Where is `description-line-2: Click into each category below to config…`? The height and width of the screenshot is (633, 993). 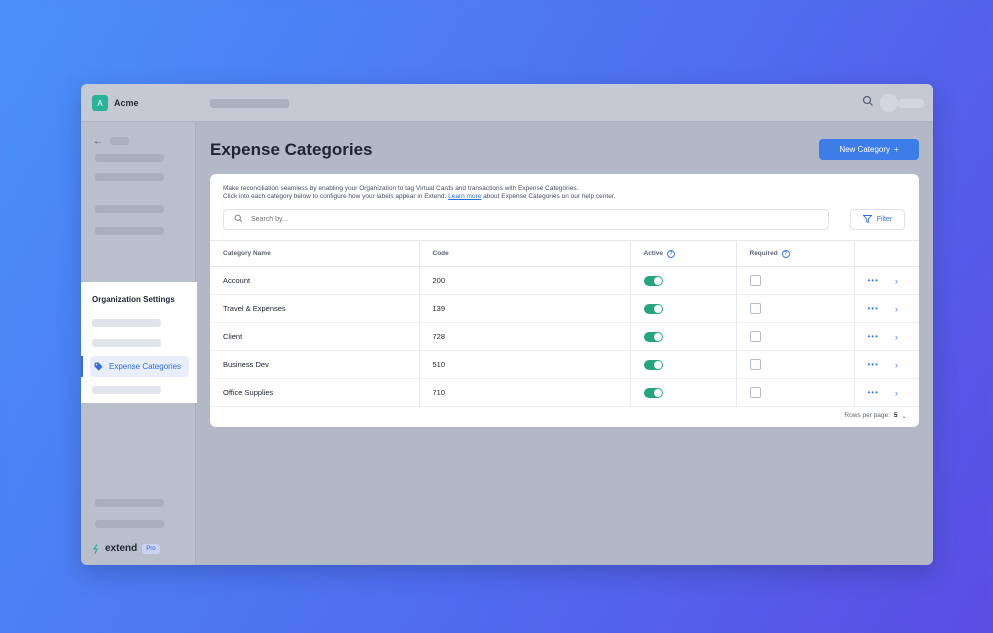
description-line-2: Click into each category below to config… is located at coordinates (419, 197).